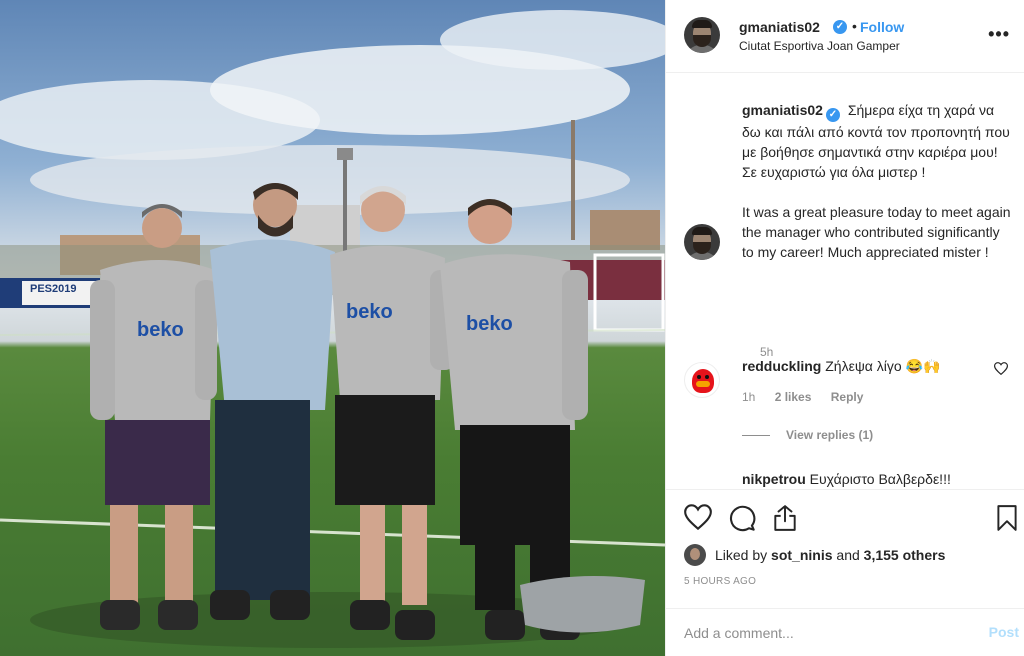 Image resolution: width=1024 pixels, height=656 pixels. I want to click on add-comment-section: Post, so click(845, 632).